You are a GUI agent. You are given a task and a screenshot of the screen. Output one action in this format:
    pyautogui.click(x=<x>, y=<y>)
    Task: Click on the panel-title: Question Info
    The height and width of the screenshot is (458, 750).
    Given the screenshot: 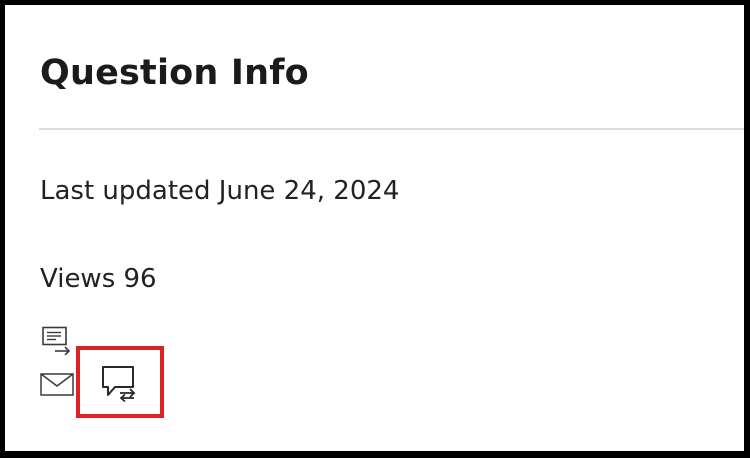 What is the action you would take?
    pyautogui.click(x=174, y=73)
    